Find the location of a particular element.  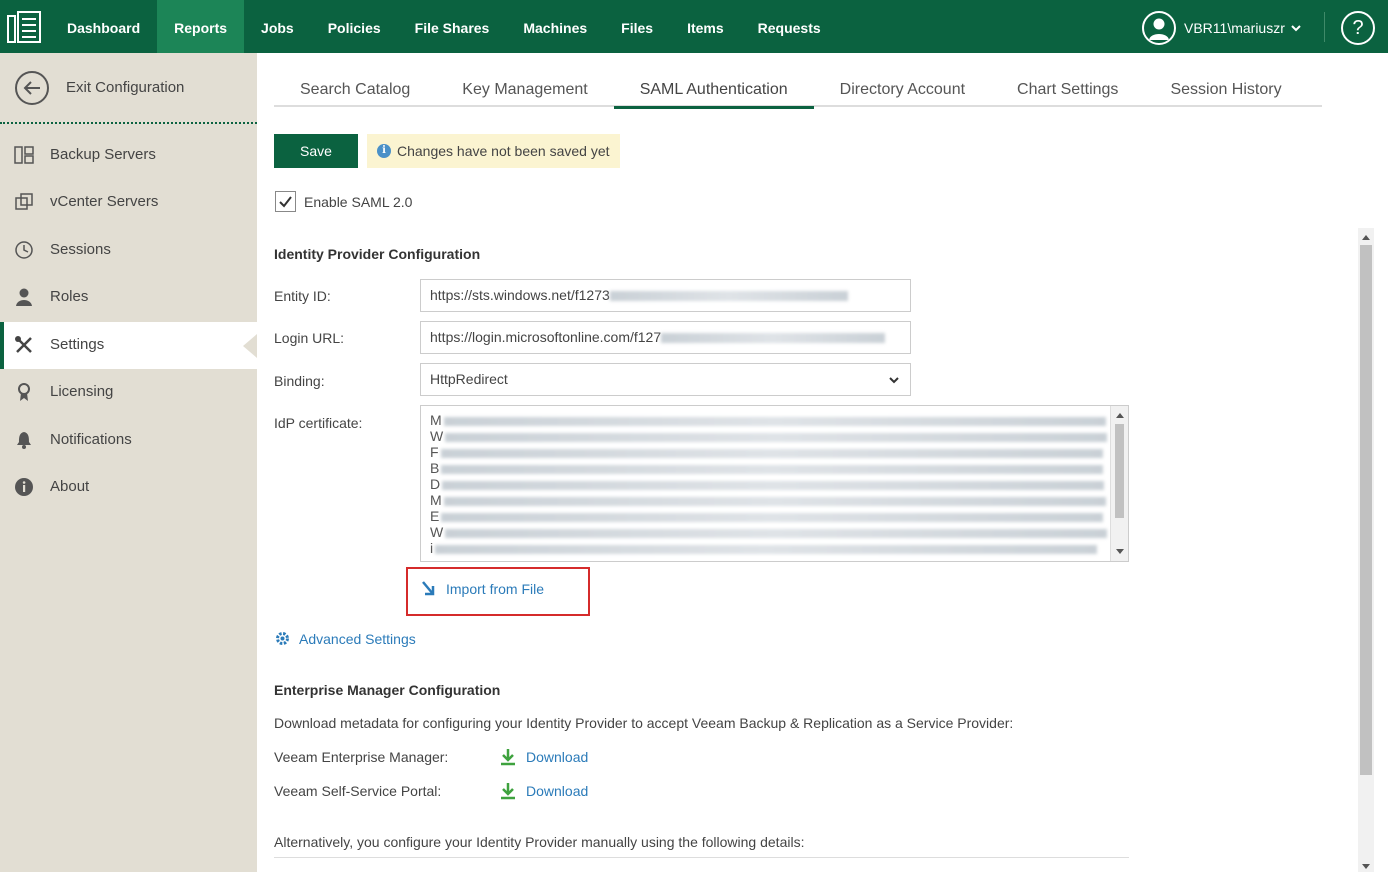

sidebar-item-backup-servers: Backup Servers is located at coordinates (128, 155).